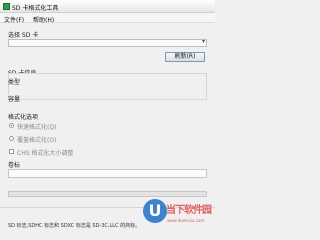 The width and height of the screenshot is (320, 240). I want to click on card-info-panel, so click(107, 86).